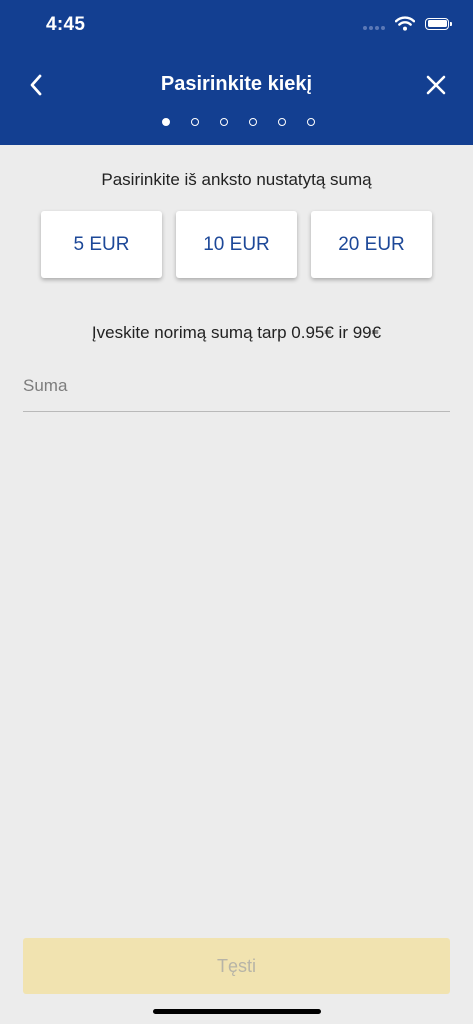 This screenshot has width=473, height=1024. Describe the element at coordinates (236, 966) in the screenshot. I see `continue-button: Tęsti` at that location.